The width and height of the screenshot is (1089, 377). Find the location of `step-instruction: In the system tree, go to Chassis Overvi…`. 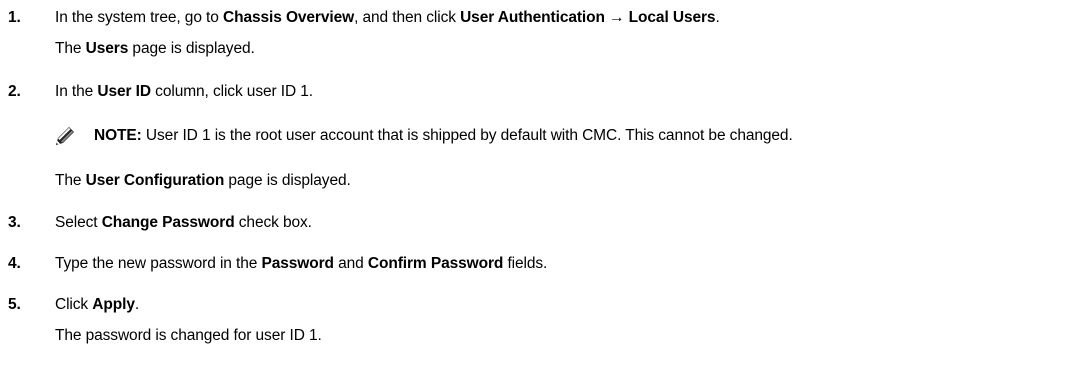

step-instruction: In the system tree, go to Chassis Overvi… is located at coordinates (387, 17).